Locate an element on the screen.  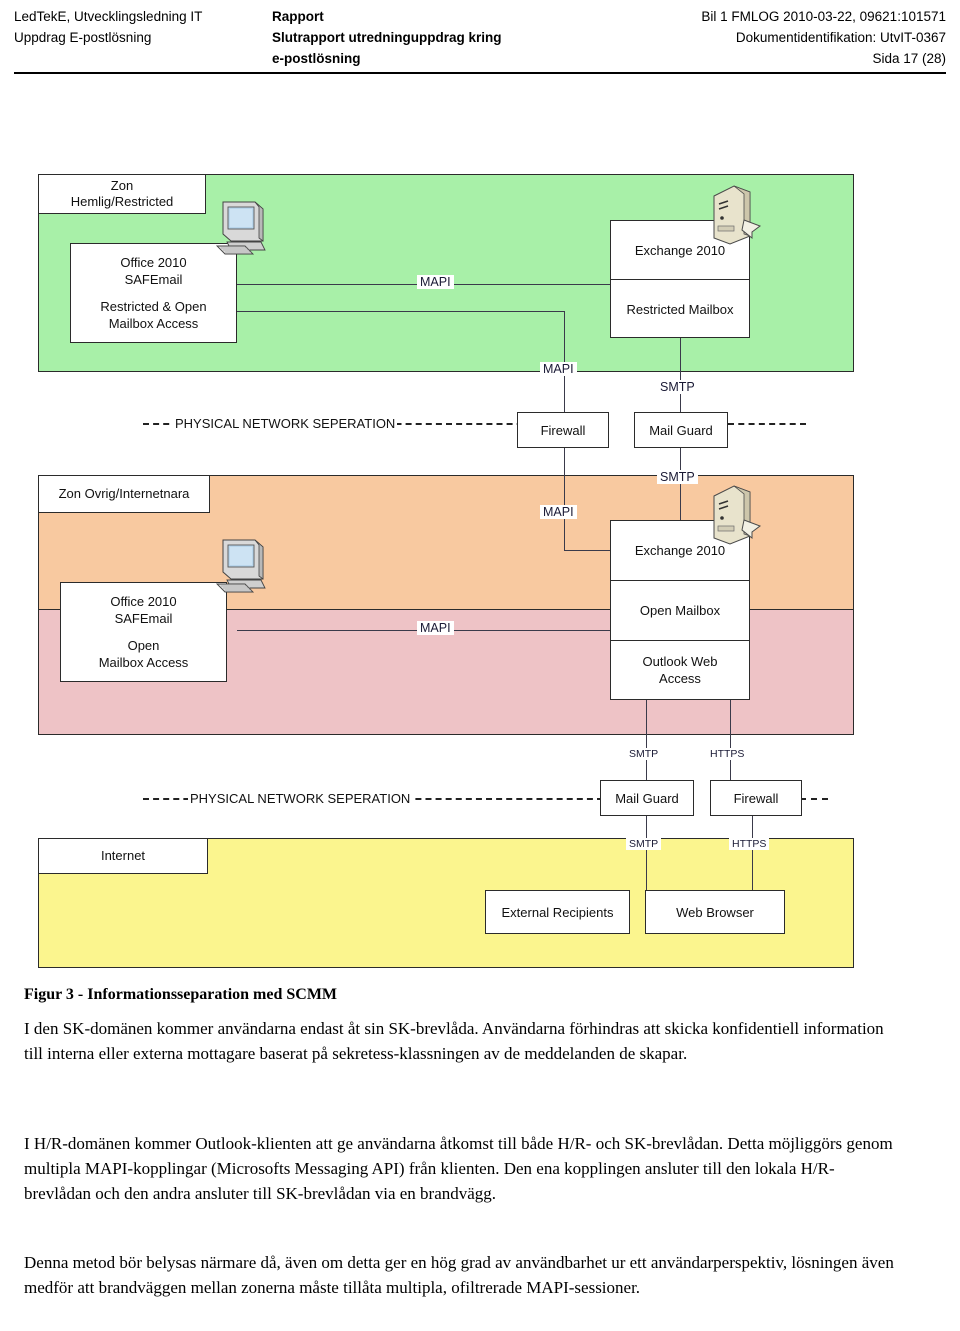
node-web-browser: Web Browser is located at coordinates (715, 912).